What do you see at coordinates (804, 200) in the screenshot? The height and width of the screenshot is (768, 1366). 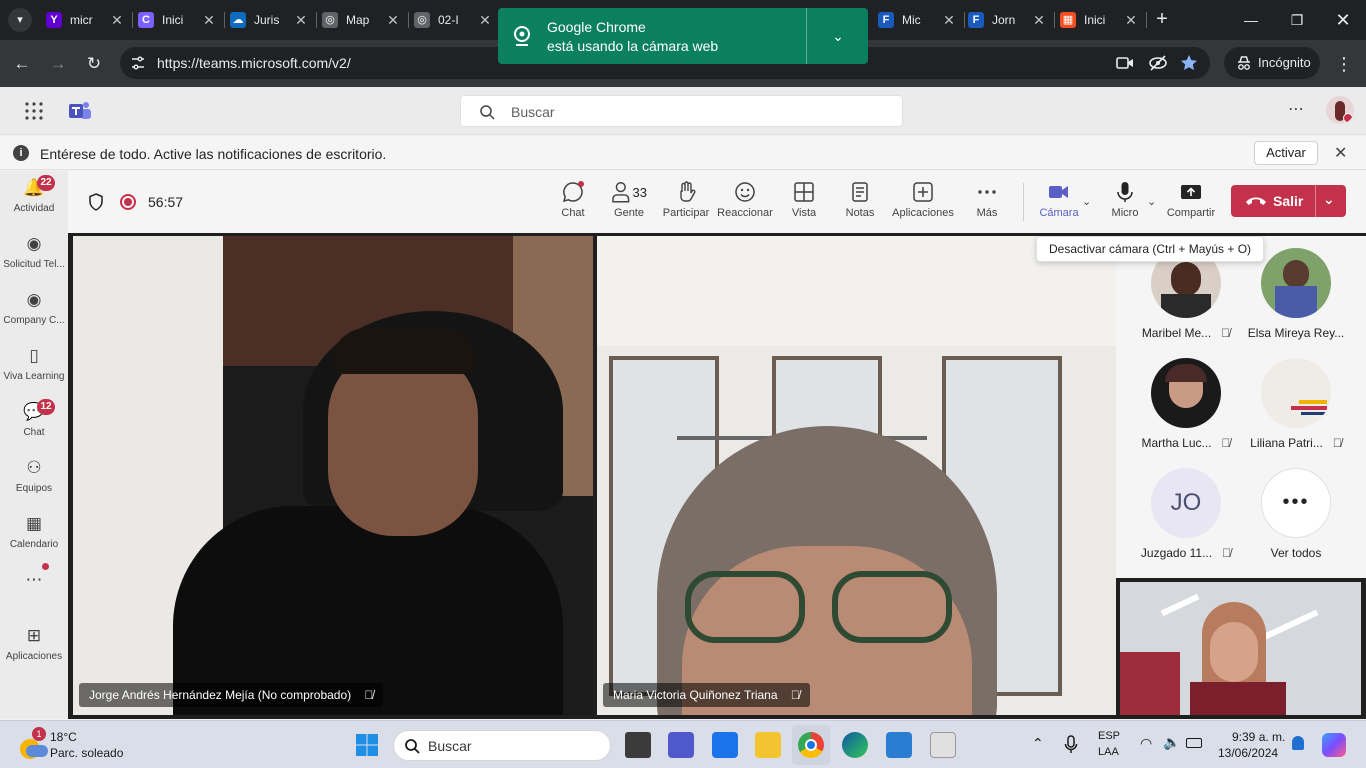 I see `view-button: Vista` at bounding box center [804, 200].